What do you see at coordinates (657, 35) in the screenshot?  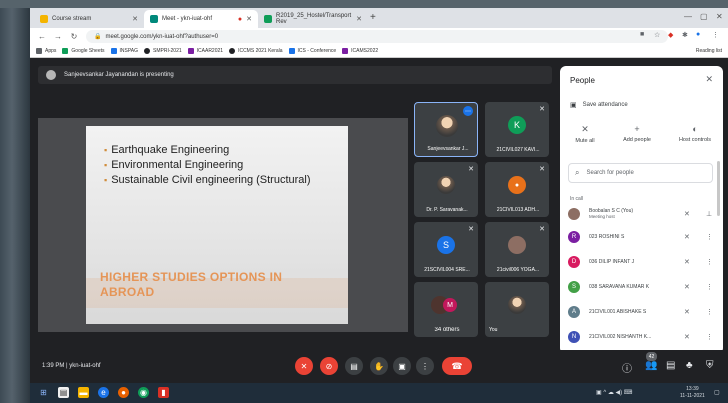 I see `star-icon: ☆` at bounding box center [657, 35].